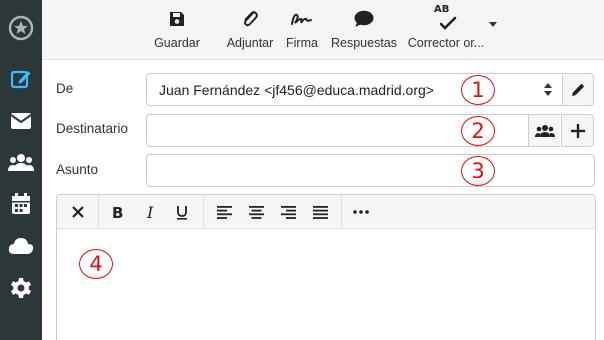 The height and width of the screenshot is (340, 604). What do you see at coordinates (21, 288) in the screenshot?
I see `settings-icon` at bounding box center [21, 288].